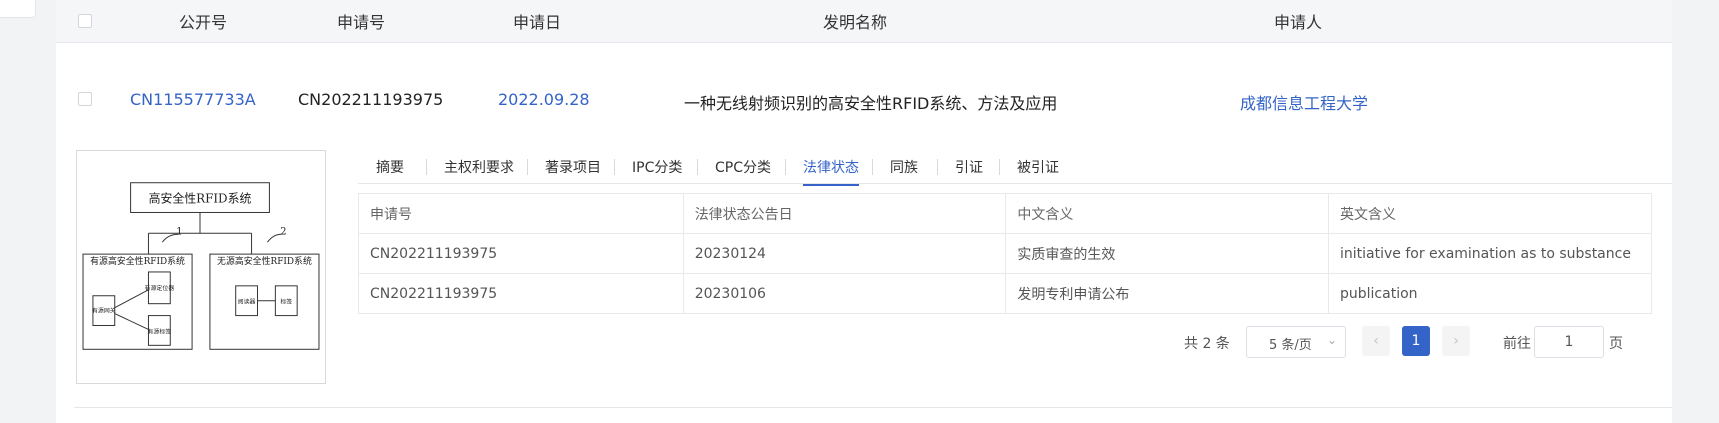 Image resolution: width=1719 pixels, height=423 pixels. What do you see at coordinates (1290, 345) in the screenshot?
I see `page-size-value: 5 条/页` at bounding box center [1290, 345].